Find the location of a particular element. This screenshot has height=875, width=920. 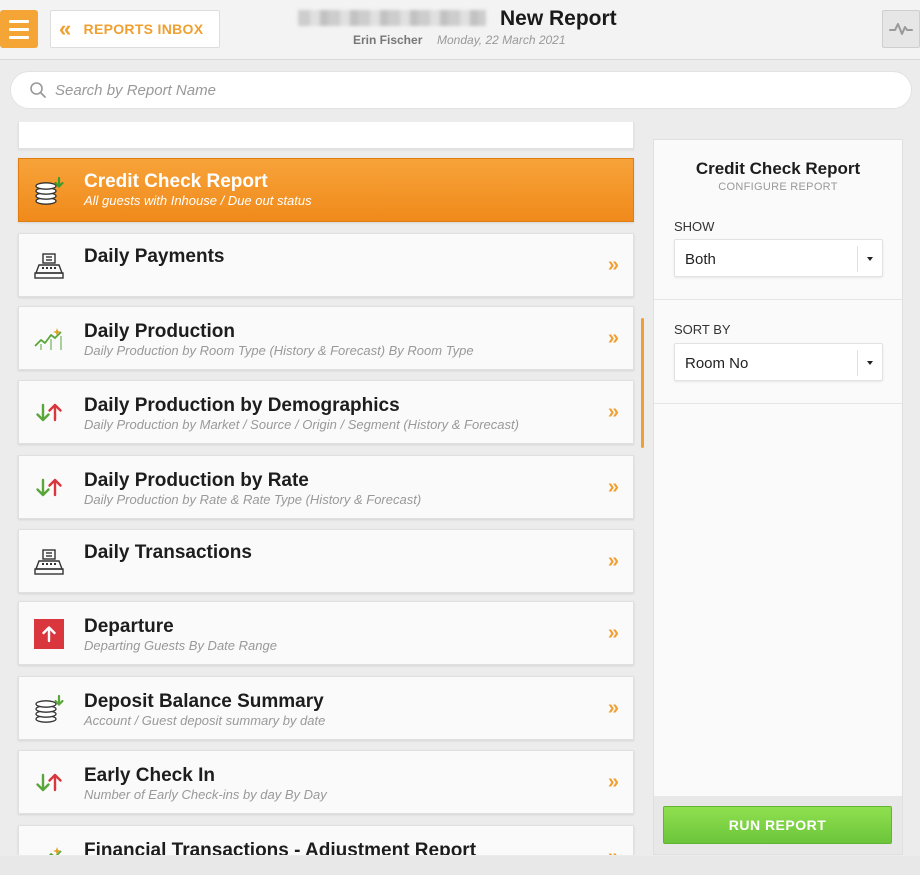

report-item-daily-transactions: Daily Transactions » is located at coordinates (326, 561).